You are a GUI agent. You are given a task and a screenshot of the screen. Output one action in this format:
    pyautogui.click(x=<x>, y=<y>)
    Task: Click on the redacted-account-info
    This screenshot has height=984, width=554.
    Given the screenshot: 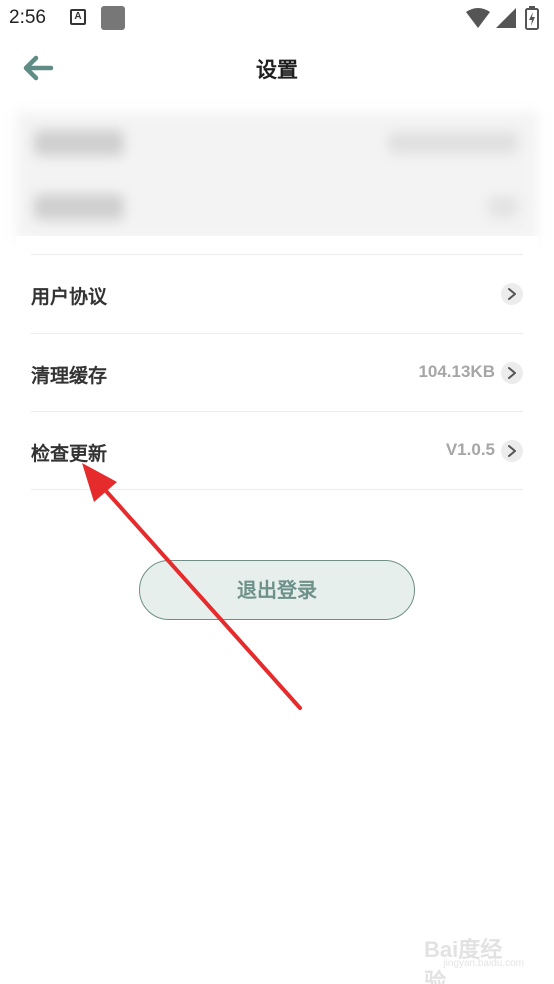 What is the action you would take?
    pyautogui.click(x=277, y=176)
    